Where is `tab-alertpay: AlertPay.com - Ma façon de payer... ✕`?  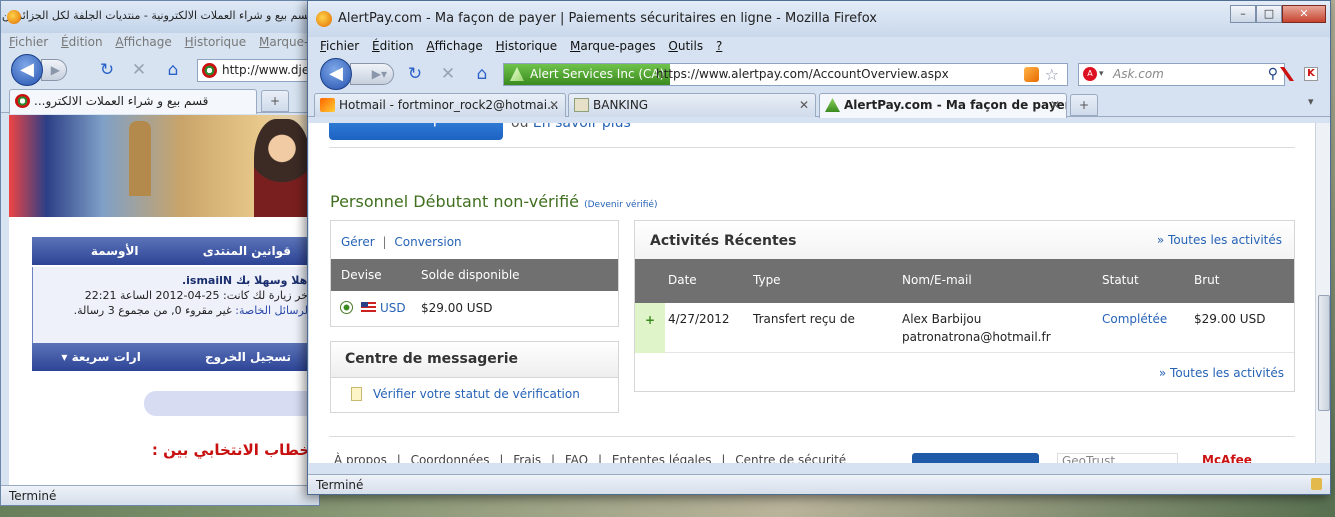
tab-alertpay: AlertPay.com - Ma façon de payer... ✕ is located at coordinates (943, 105).